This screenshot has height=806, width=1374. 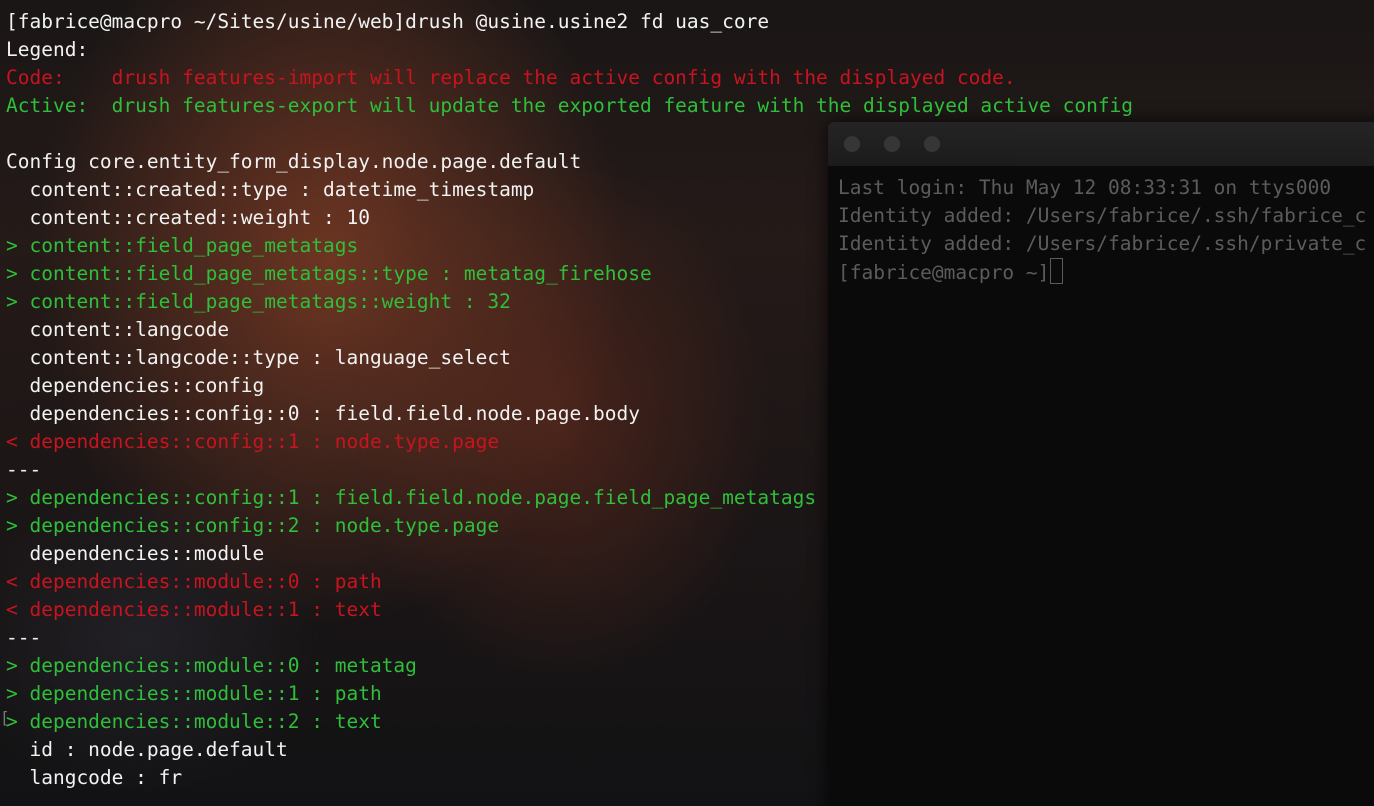 I want to click on terminal-line: > dependencies::module::0 : metatag, so click(x=211, y=665).